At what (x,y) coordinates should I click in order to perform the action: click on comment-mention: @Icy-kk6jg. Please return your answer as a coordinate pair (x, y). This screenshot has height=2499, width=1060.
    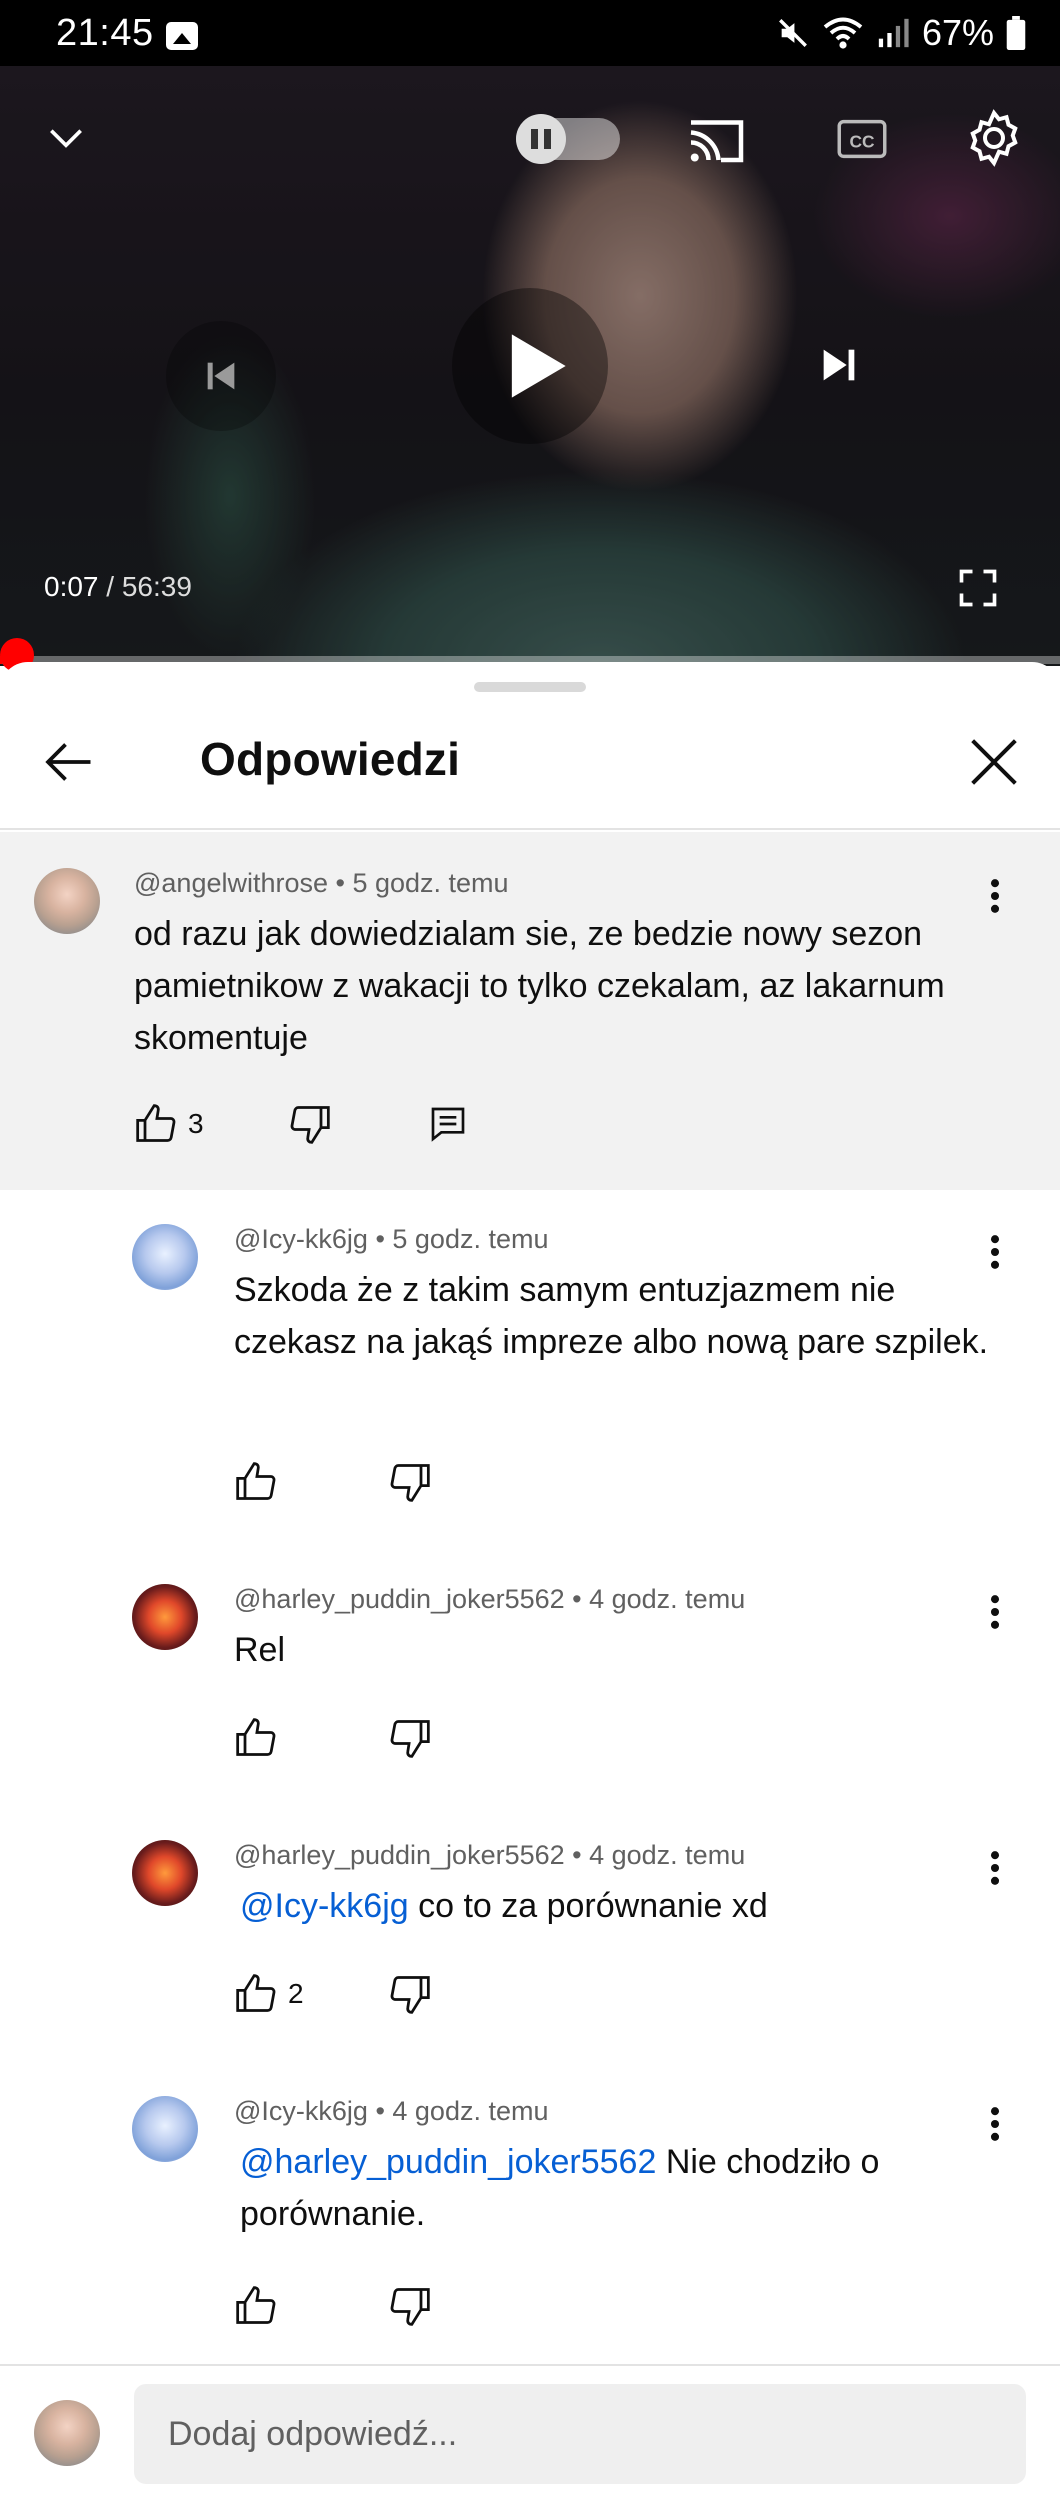
    Looking at the image, I should click on (324, 1906).